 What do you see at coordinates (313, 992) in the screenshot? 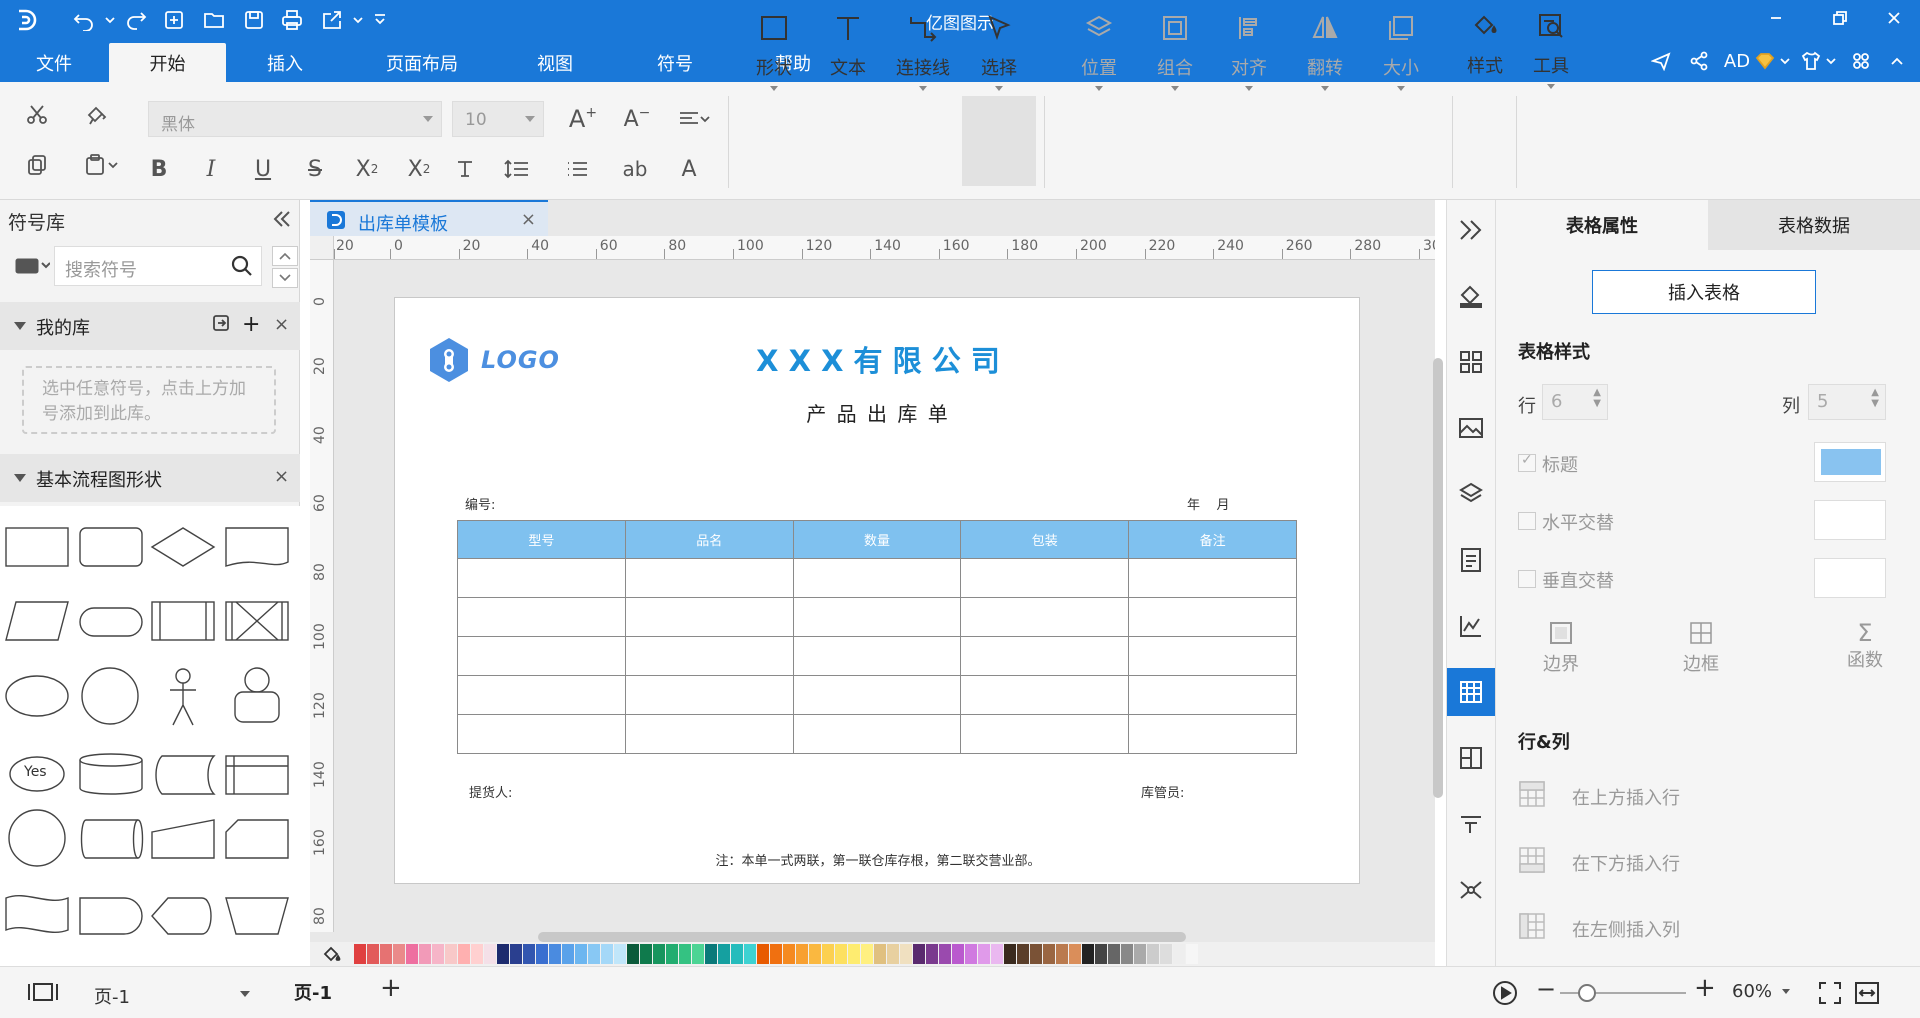
I see `page-tab: 页-1` at bounding box center [313, 992].